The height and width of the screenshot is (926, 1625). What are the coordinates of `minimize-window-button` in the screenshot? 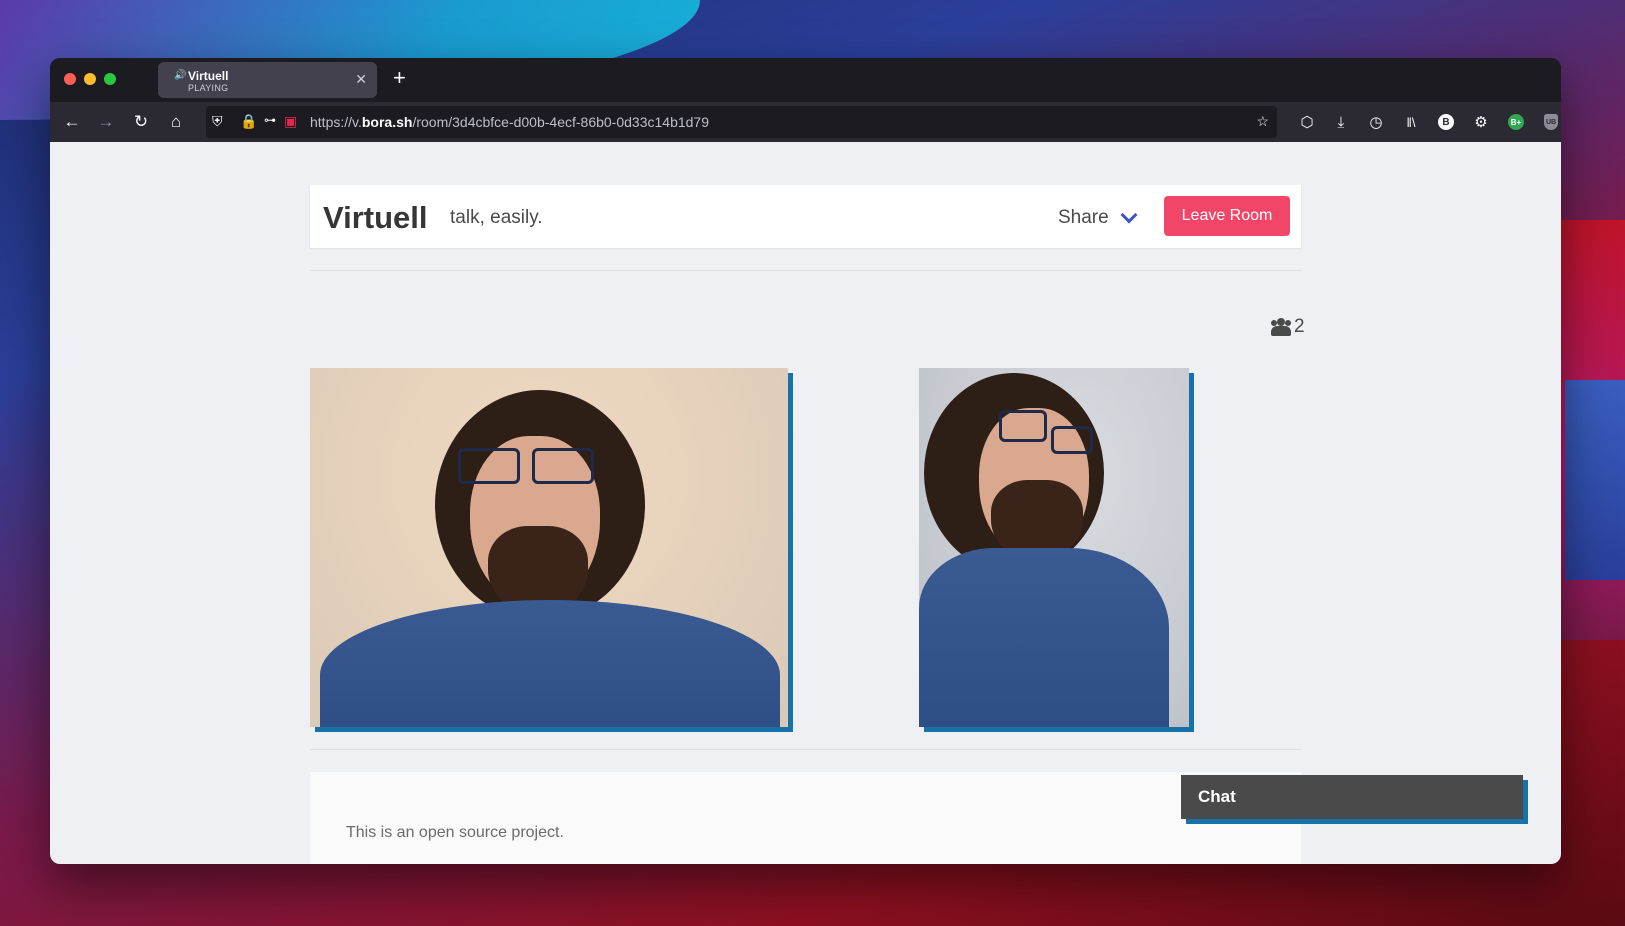 It's located at (90, 79).